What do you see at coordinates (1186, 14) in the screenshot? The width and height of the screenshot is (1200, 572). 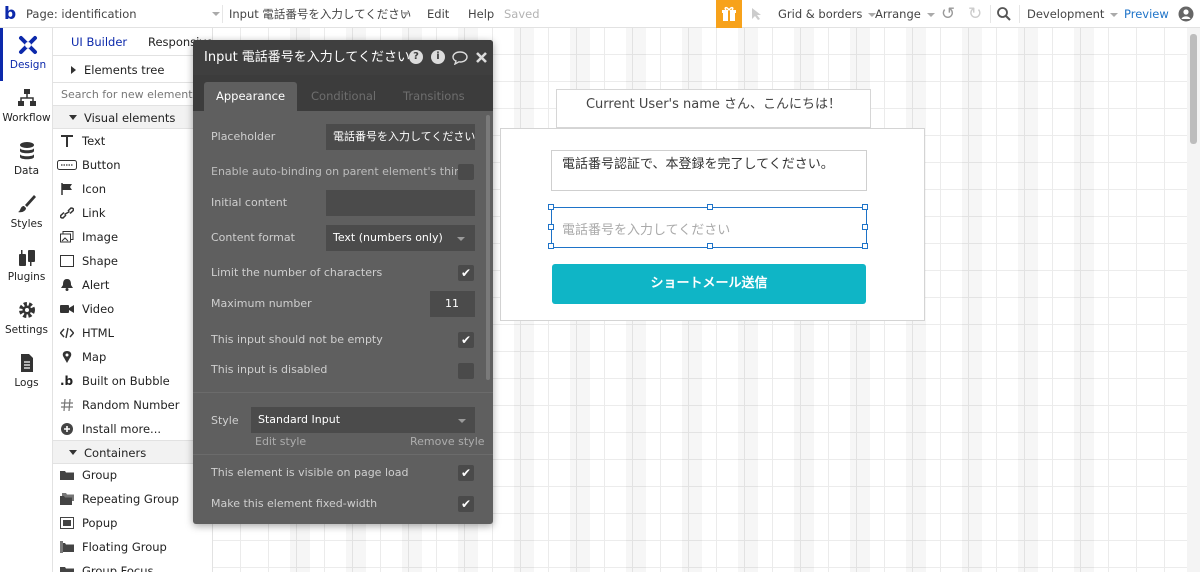 I see `account-button` at bounding box center [1186, 14].